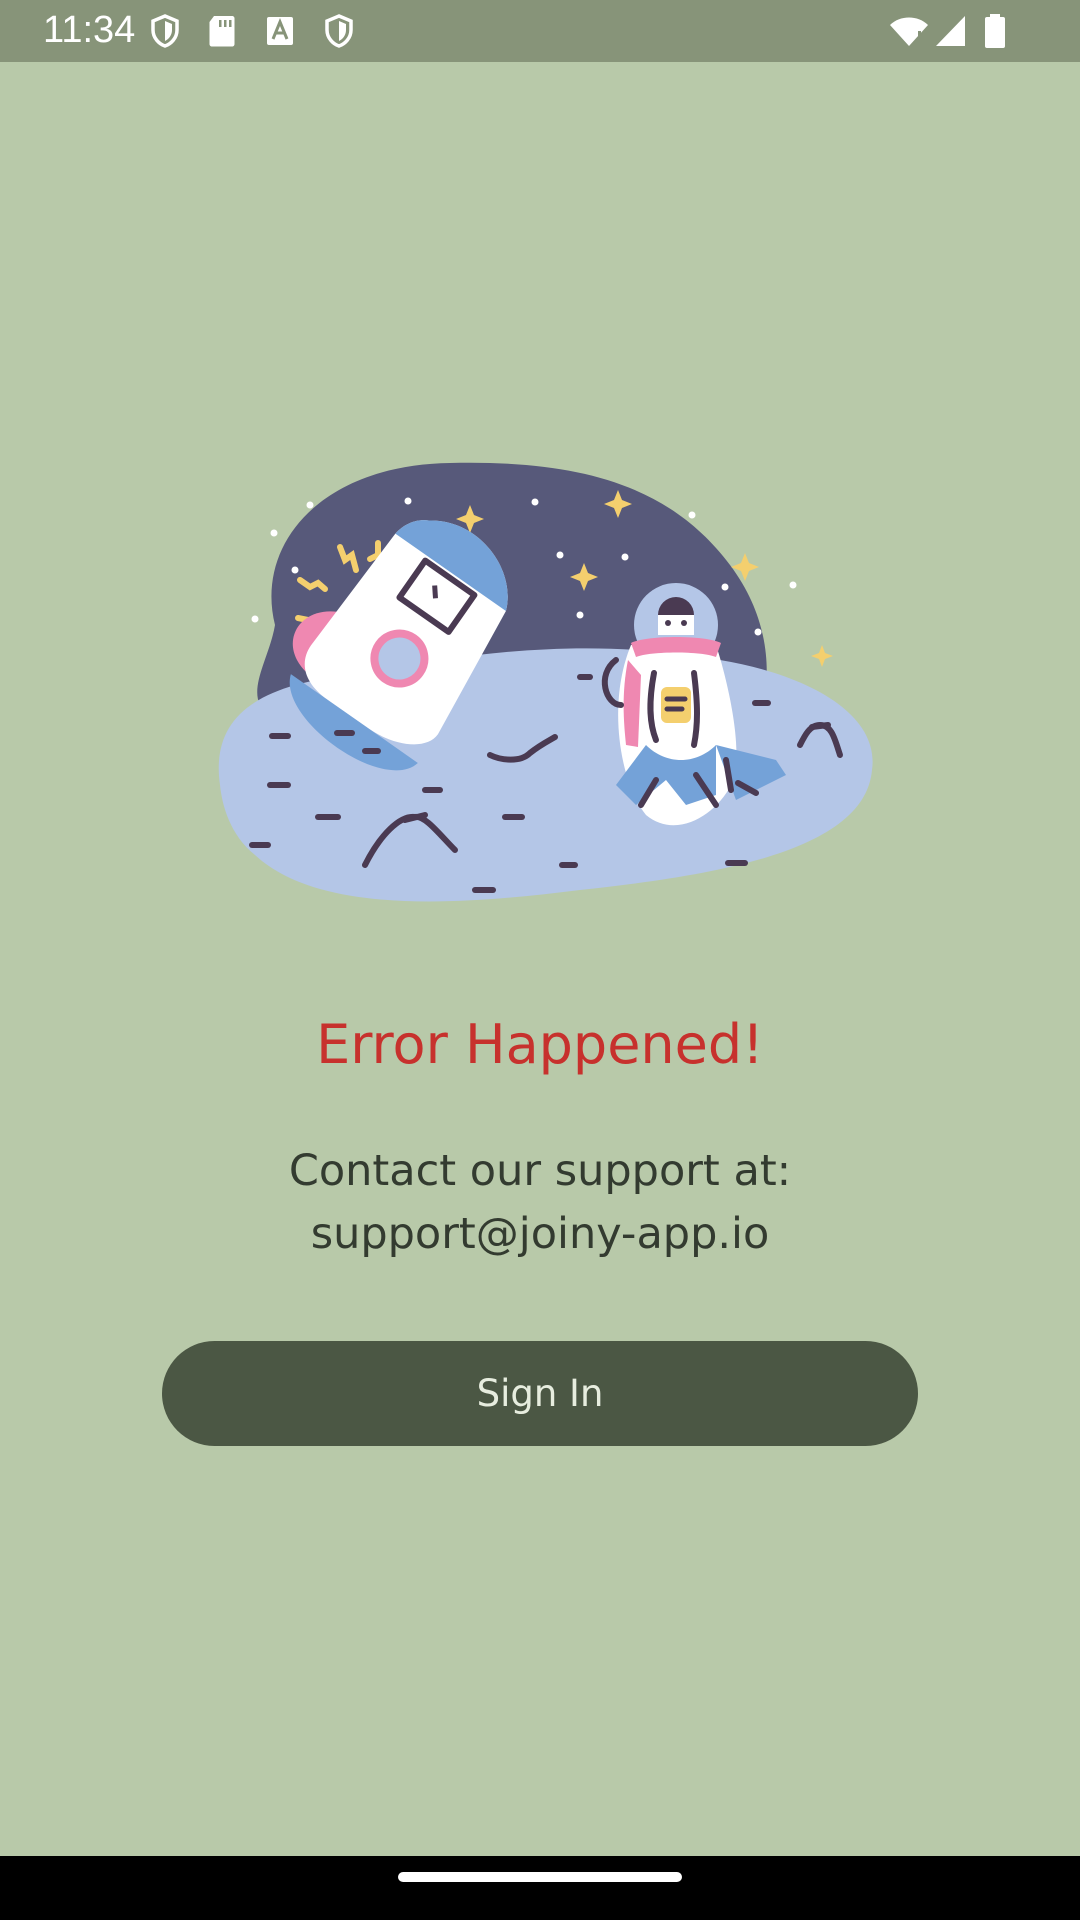  I want to click on signal-icon, so click(950, 31).